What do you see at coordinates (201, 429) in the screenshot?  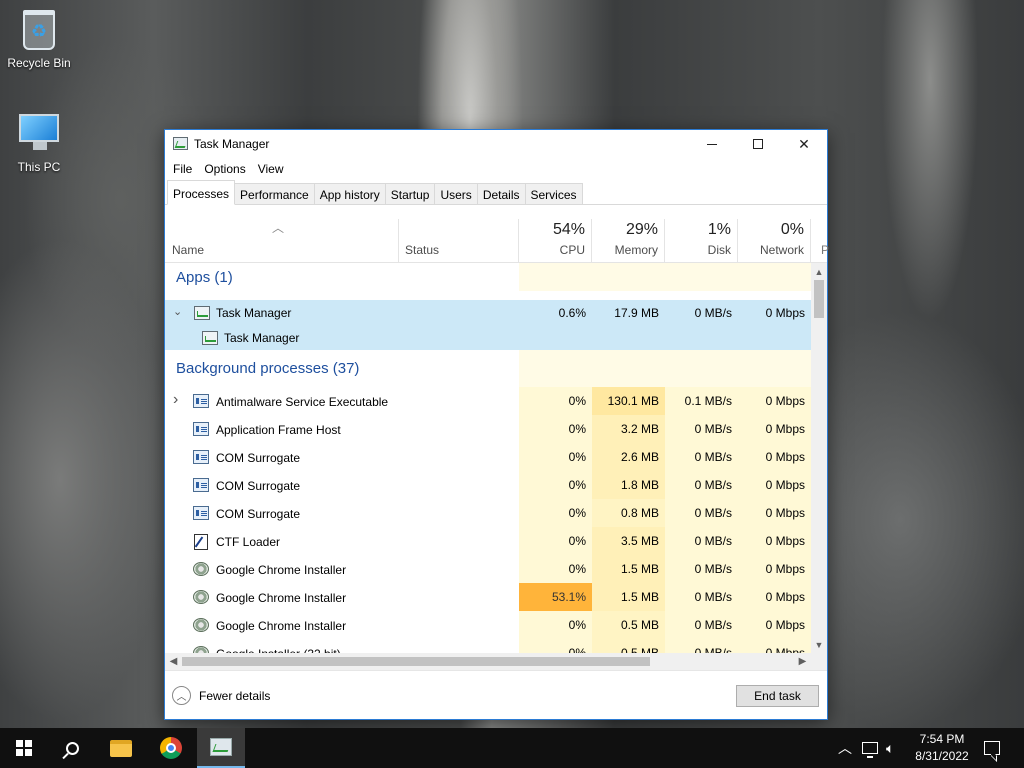 I see `service-icon` at bounding box center [201, 429].